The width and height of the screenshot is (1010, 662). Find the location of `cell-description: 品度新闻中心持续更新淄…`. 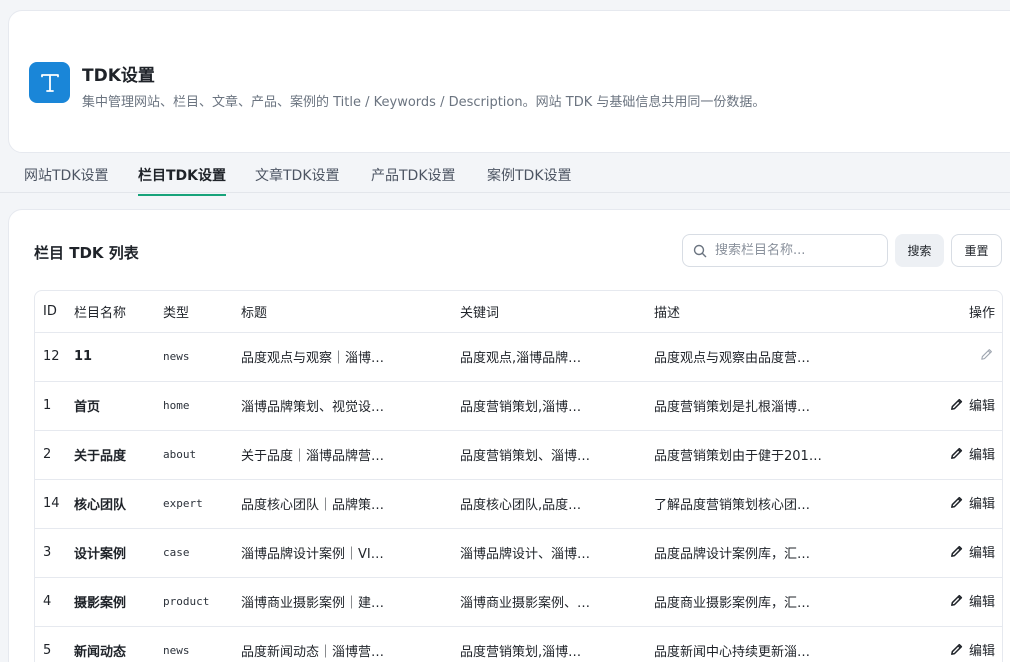

cell-description: 品度新闻中心持续更新淄… is located at coordinates (774, 644).